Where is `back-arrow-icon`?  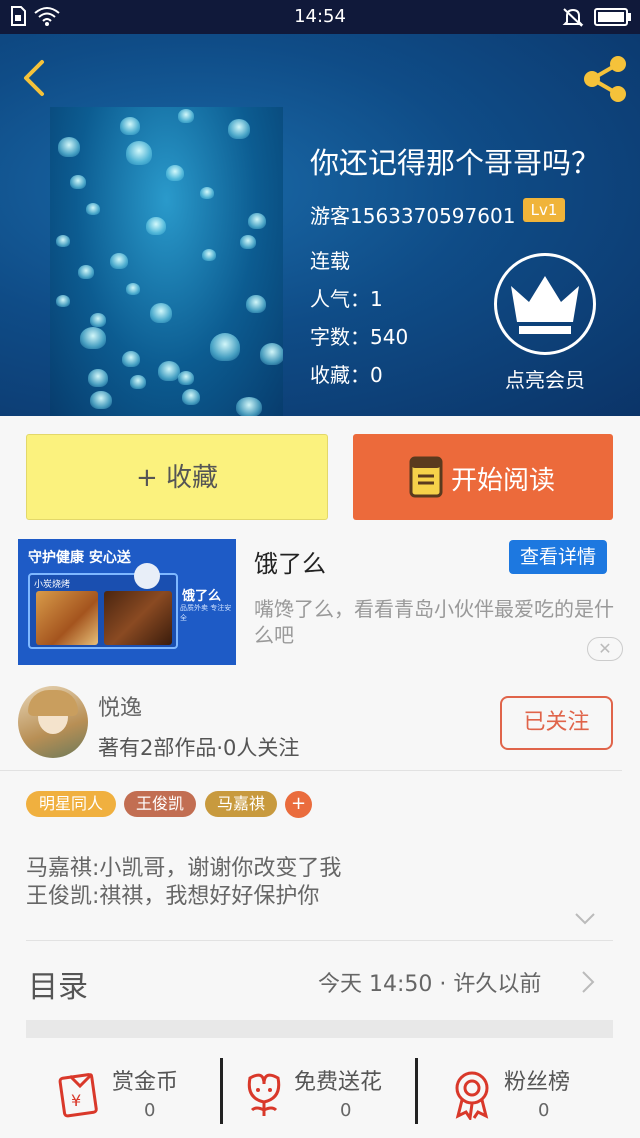
back-arrow-icon is located at coordinates (36, 78).